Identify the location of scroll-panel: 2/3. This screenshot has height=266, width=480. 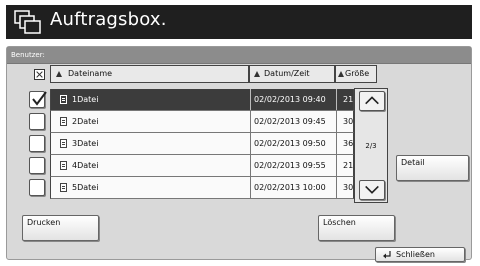
(371, 145).